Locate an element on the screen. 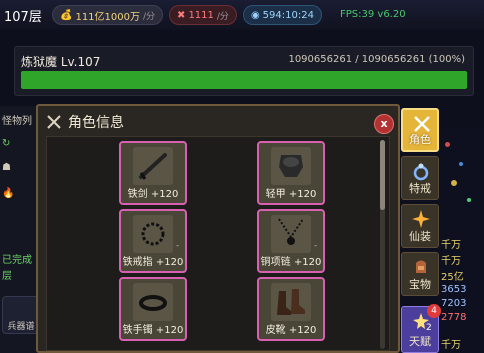 The width and height of the screenshot is (484, 353). attack-rate-pill: ✖ 1111 /分 is located at coordinates (203, 15).